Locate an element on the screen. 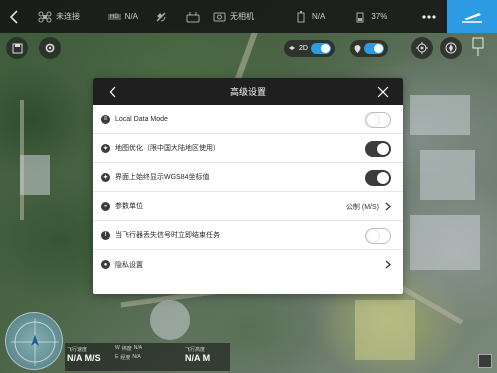  map-feature-toggle is located at coordinates (369, 48).